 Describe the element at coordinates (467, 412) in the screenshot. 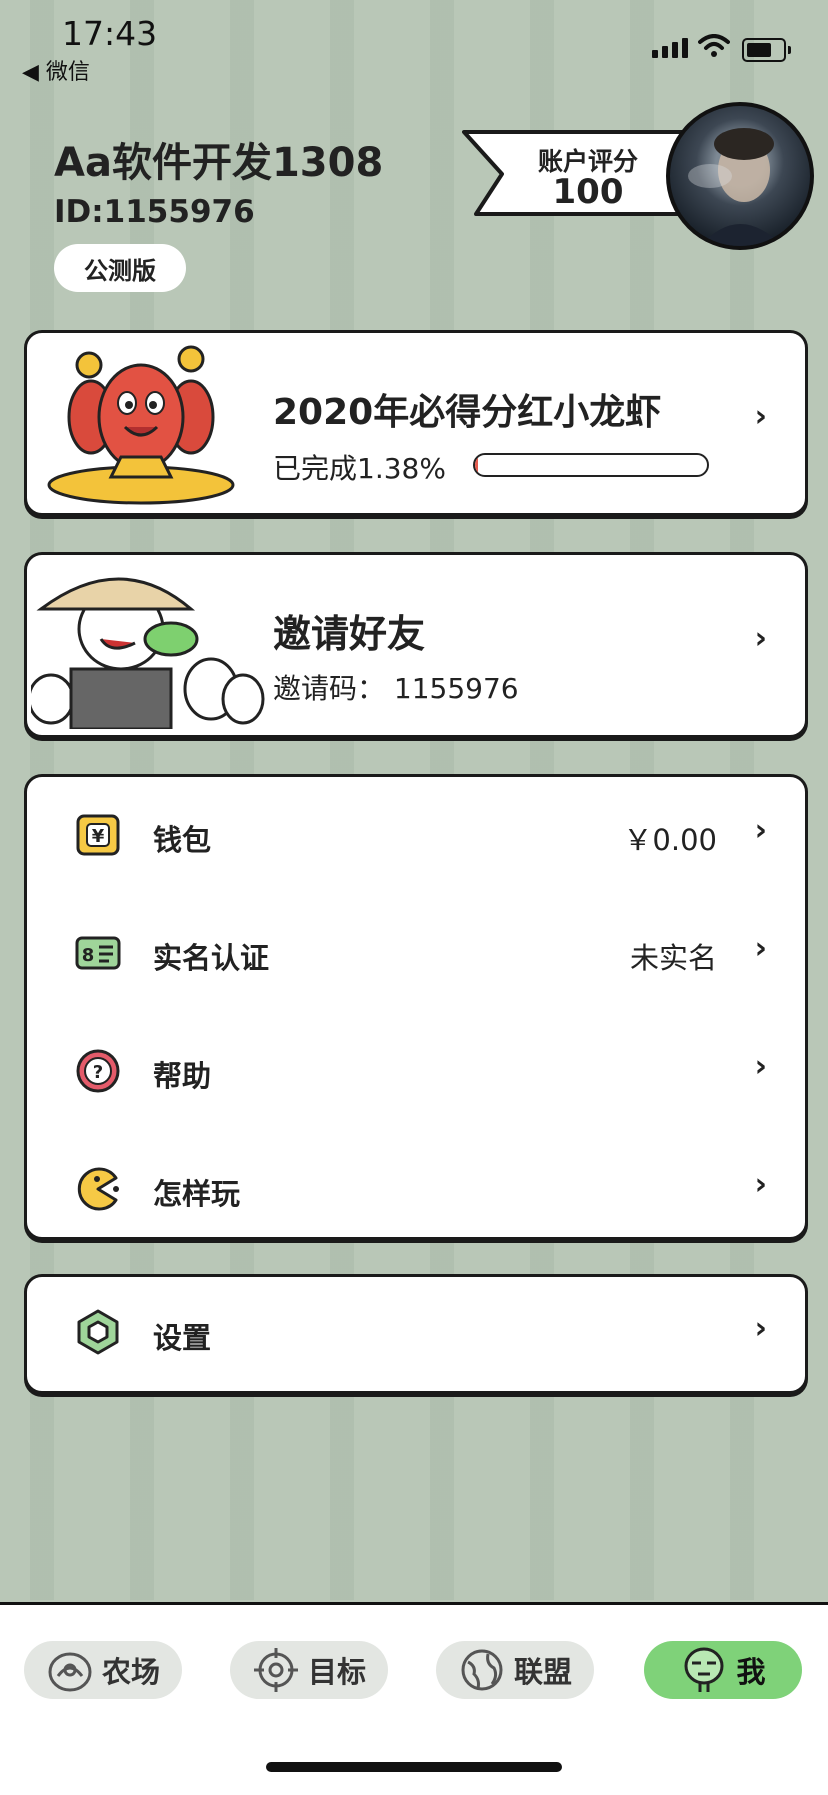

I see `lobster-title: 2020年必得分红小龙虾` at that location.